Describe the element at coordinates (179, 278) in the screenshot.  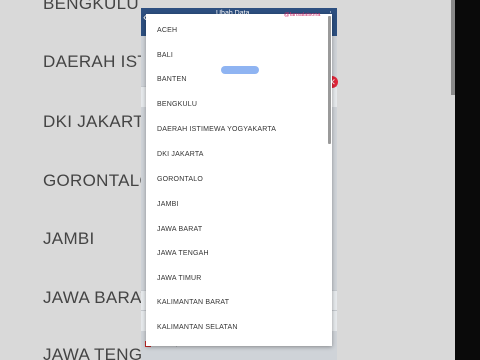
I see `dropdown-option: JAWA TIMUR` at that location.